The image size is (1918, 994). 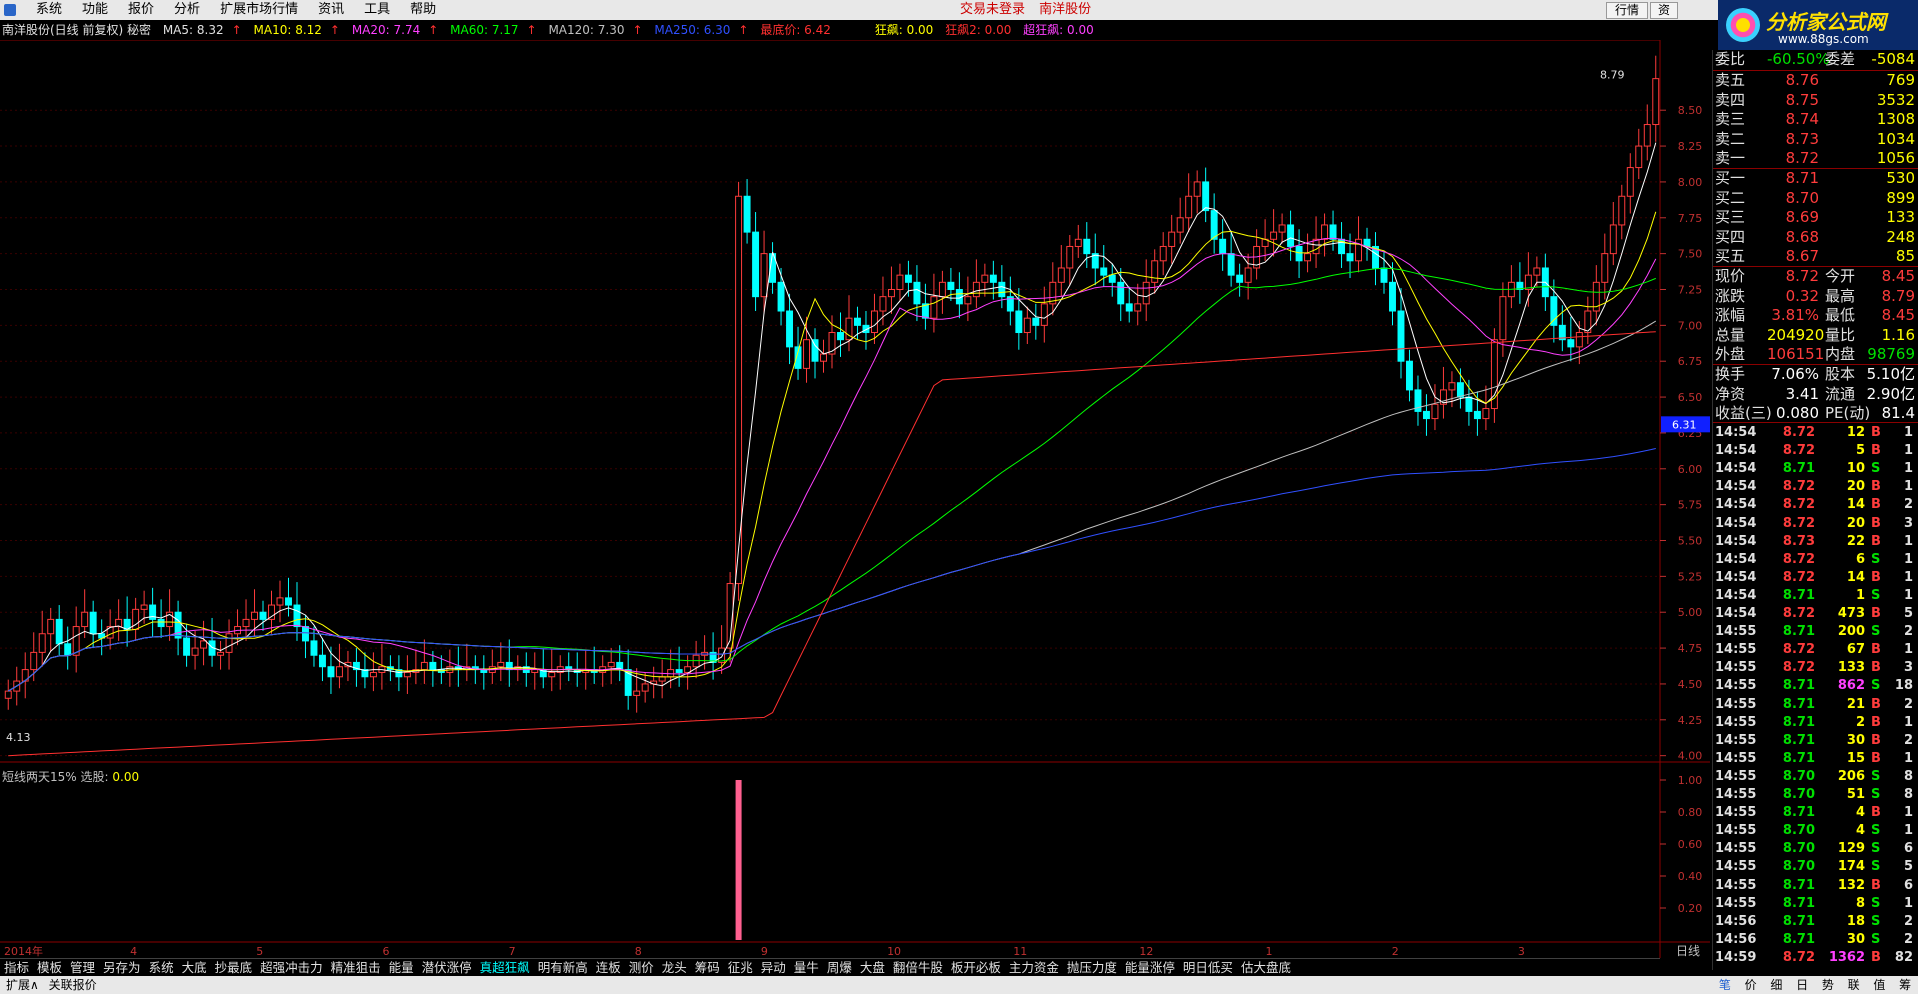 I want to click on formula-tab: 明有新高, so click(x=563, y=968).